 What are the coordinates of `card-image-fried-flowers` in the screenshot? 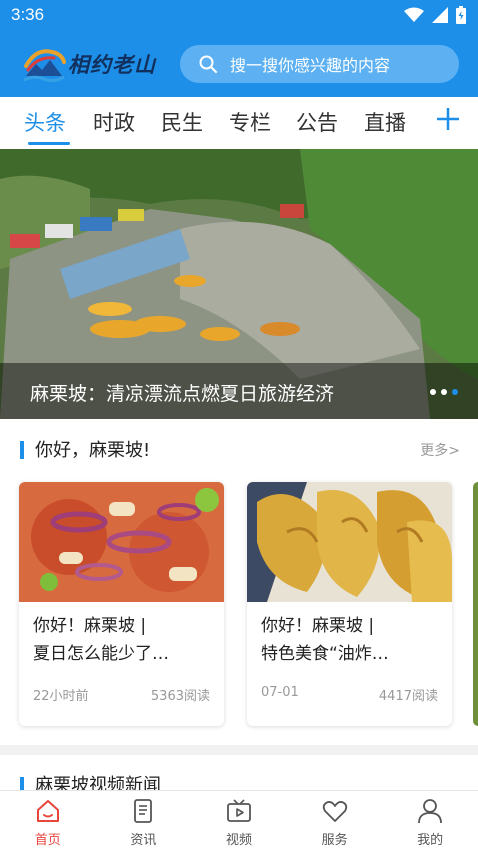 It's located at (349, 542).